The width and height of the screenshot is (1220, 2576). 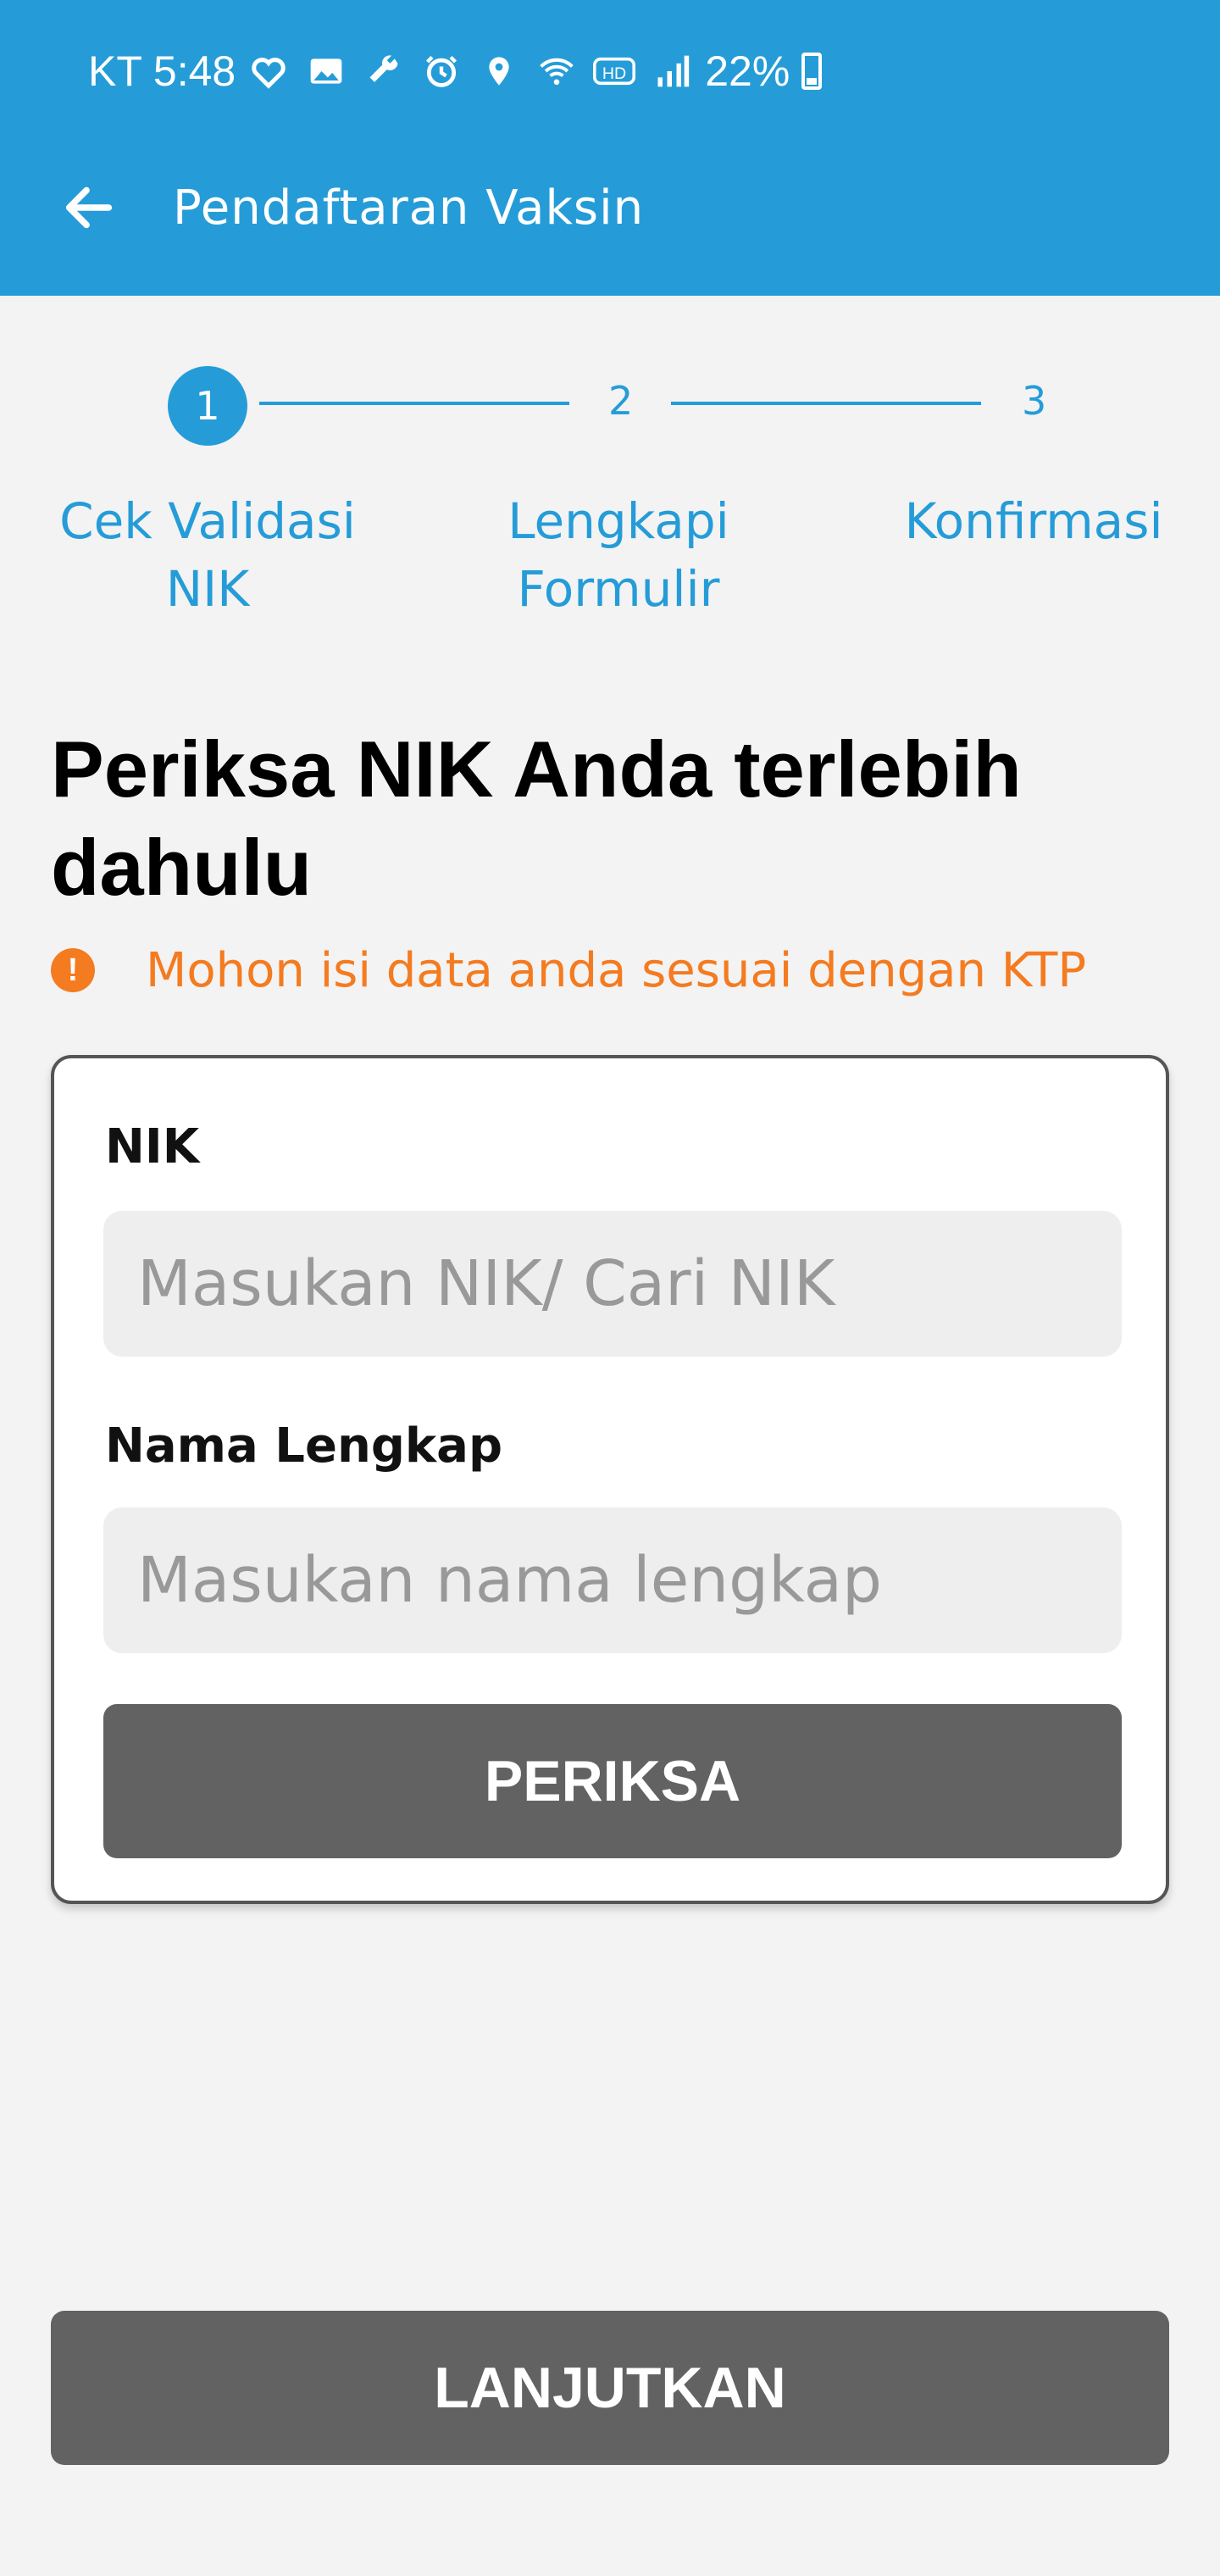 I want to click on status-icons: HD, so click(x=470, y=71).